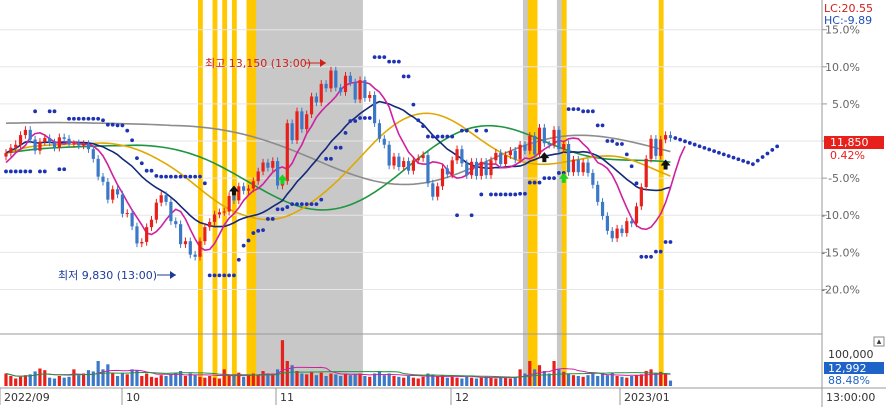  Describe the element at coordinates (846, 104) in the screenshot. I see `y-tick-label: 5.0%` at that location.